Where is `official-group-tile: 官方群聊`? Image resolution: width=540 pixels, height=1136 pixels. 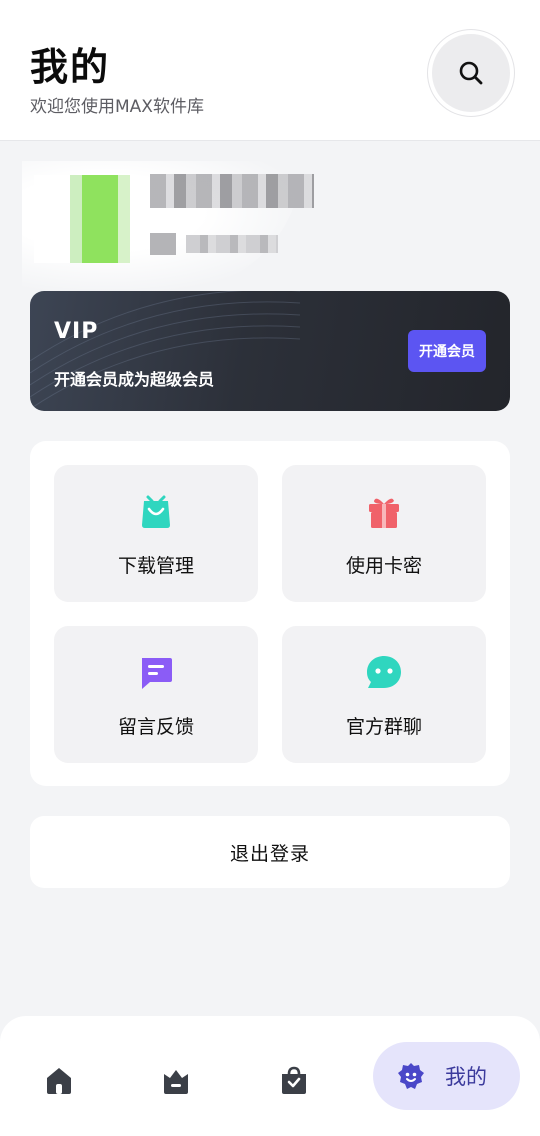
official-group-tile: 官方群聊 is located at coordinates (384, 694).